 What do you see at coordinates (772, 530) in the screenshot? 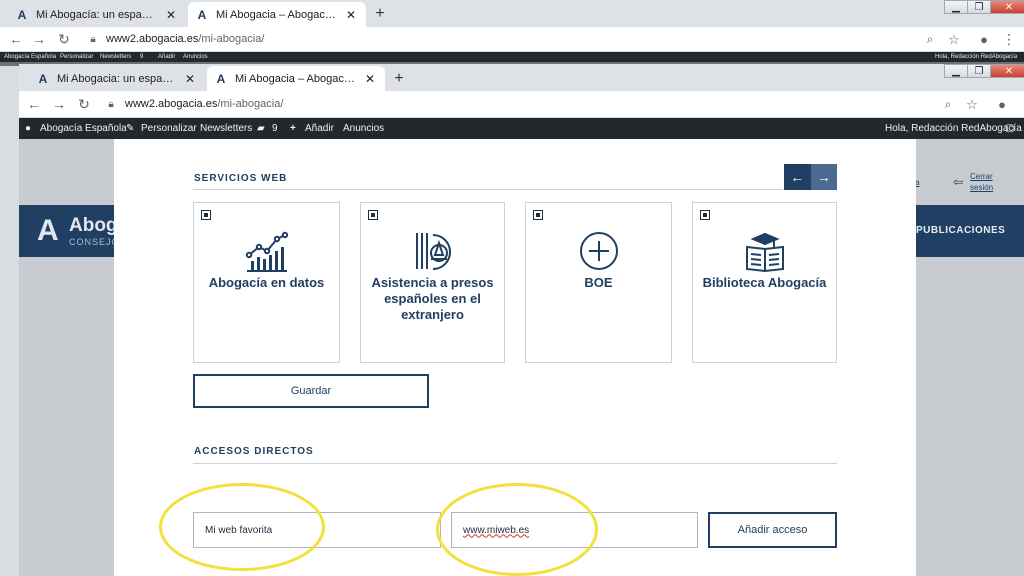
I see `add-shortcut-button: Añadir acceso` at bounding box center [772, 530].